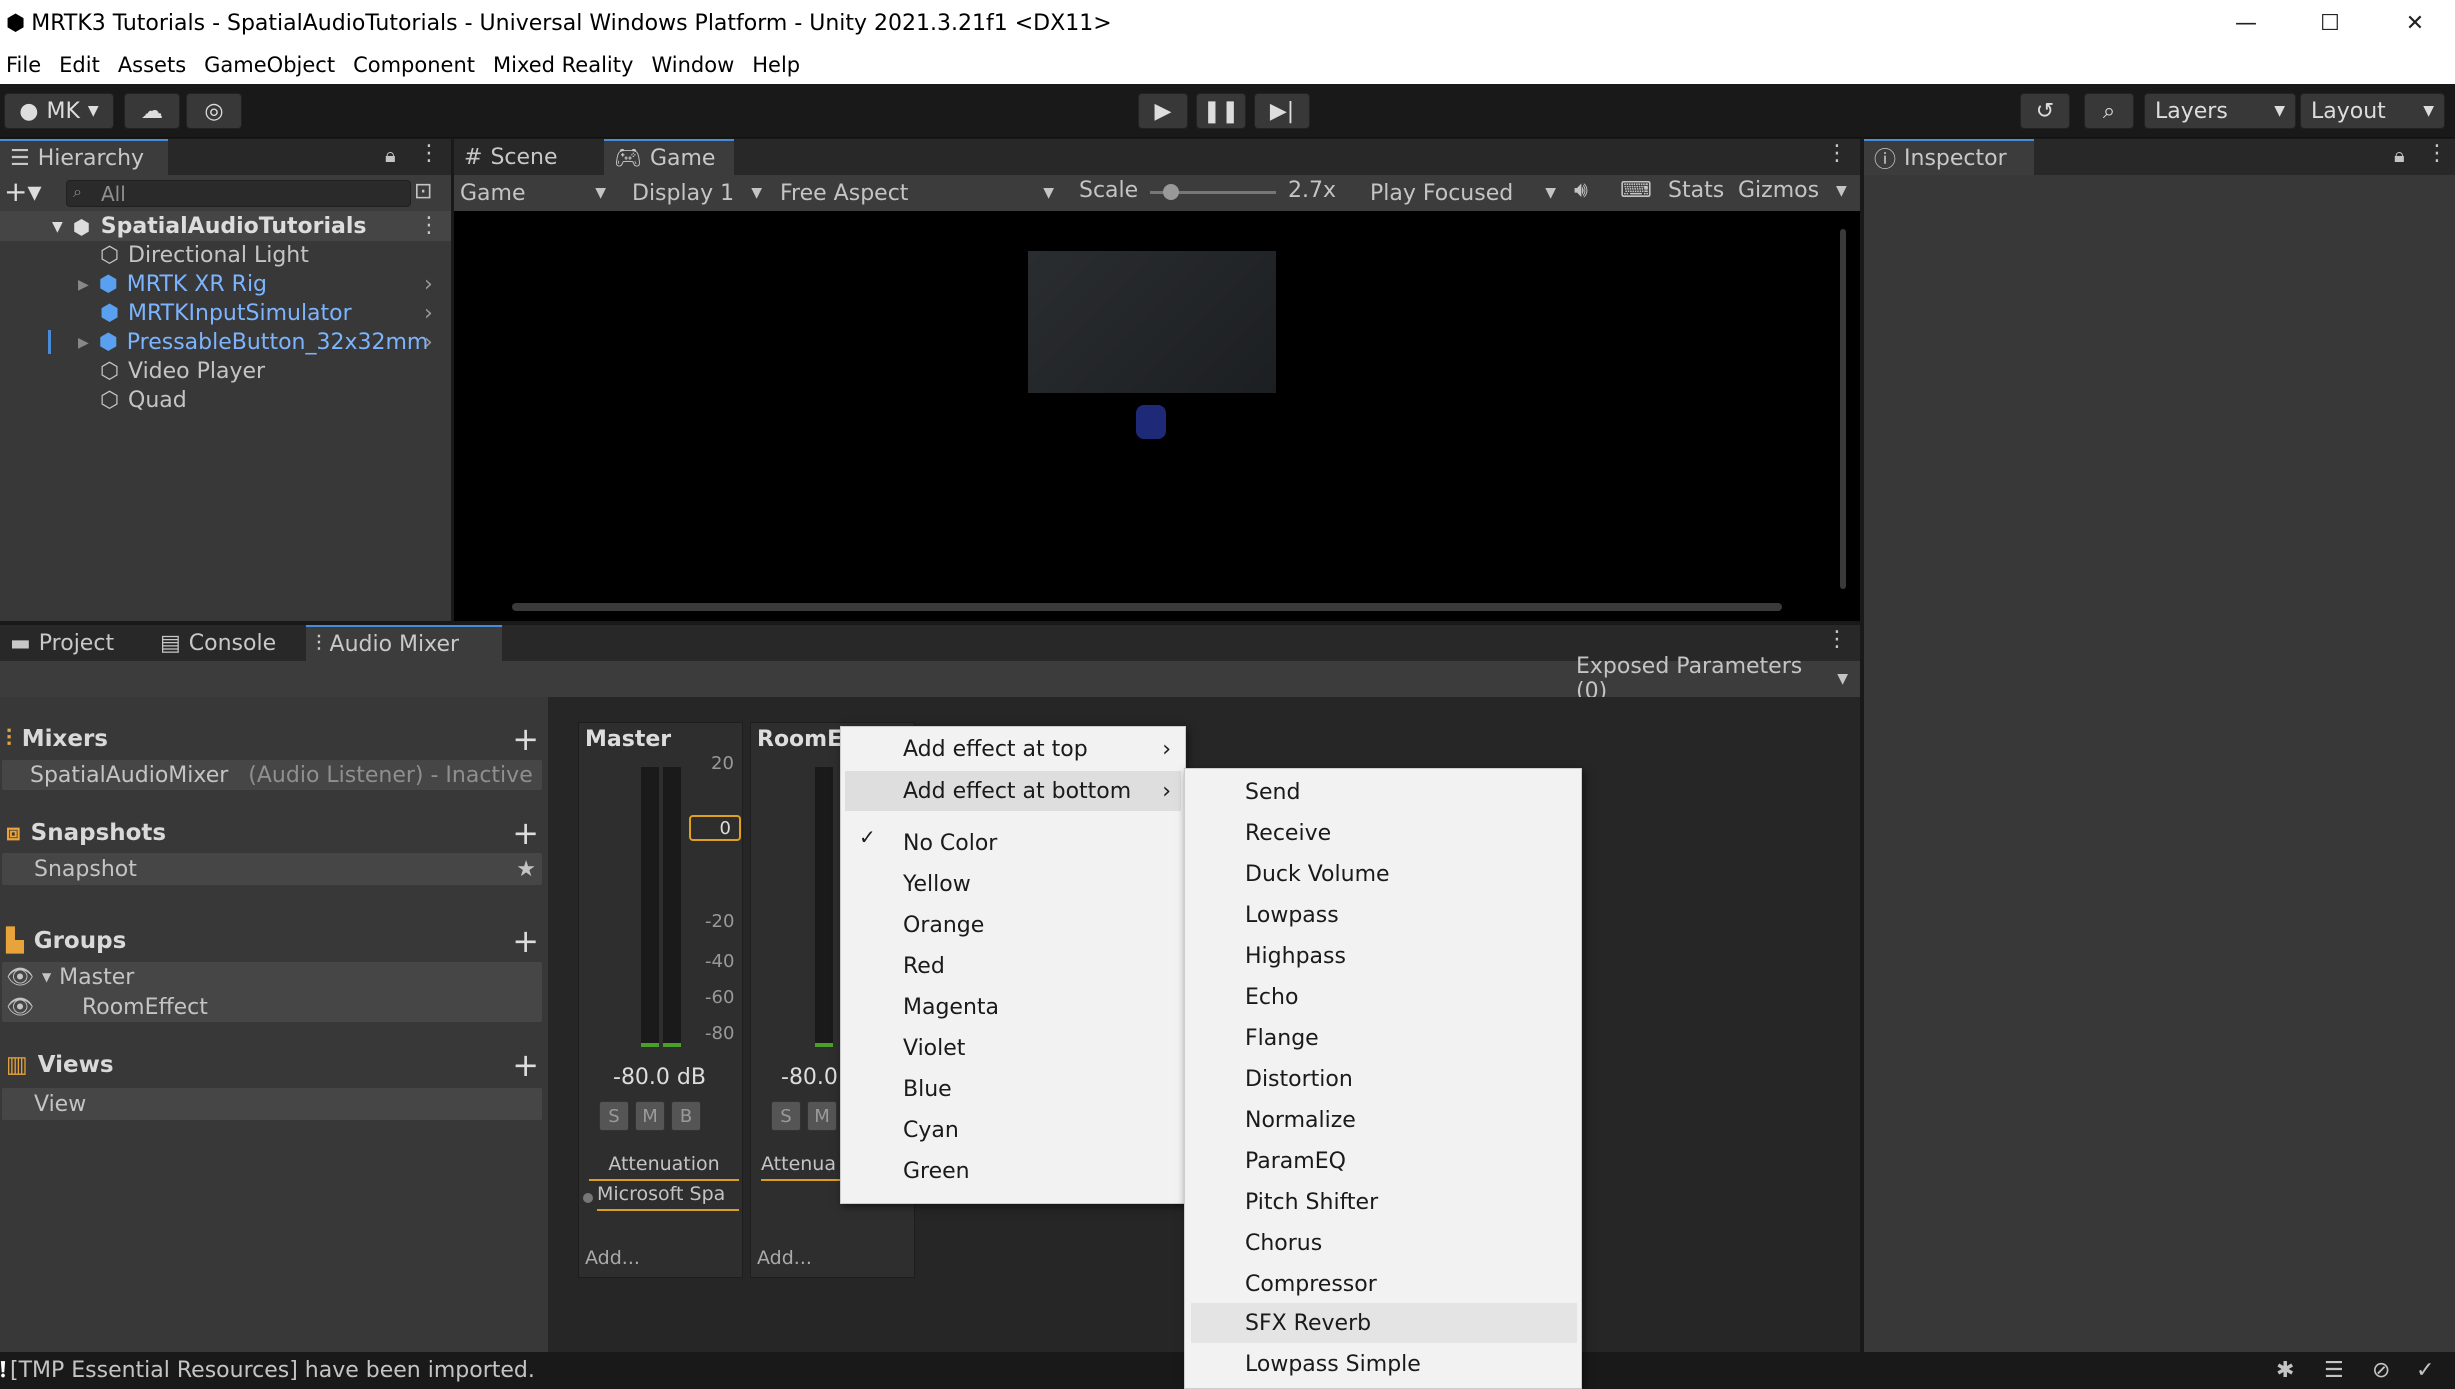  Describe the element at coordinates (779, 65) in the screenshot. I see `menu-help: Help` at that location.